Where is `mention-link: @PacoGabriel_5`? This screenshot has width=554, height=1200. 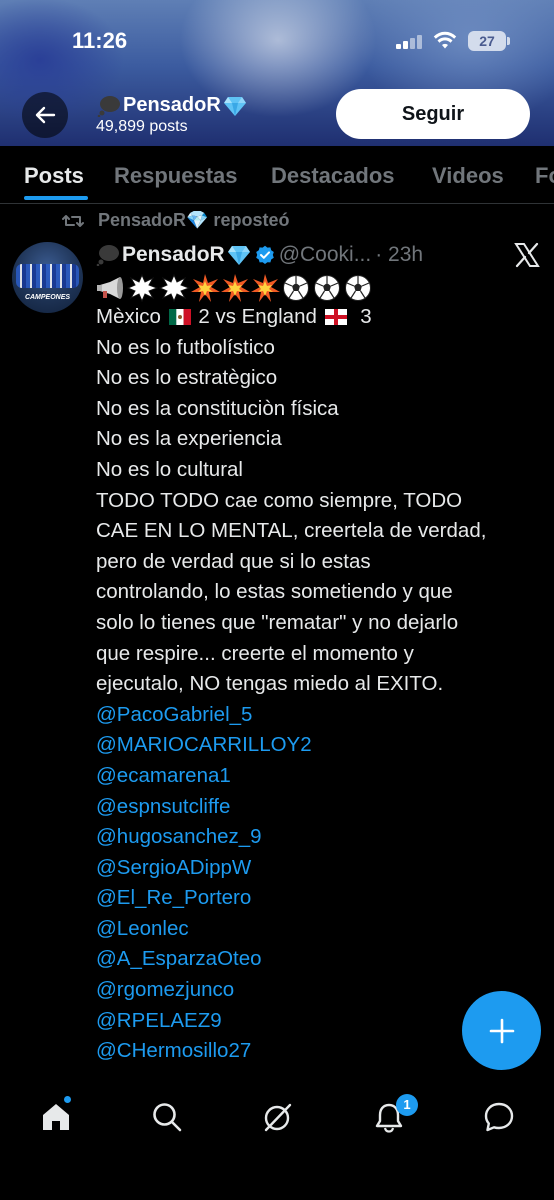 mention-link: @PacoGabriel_5 is located at coordinates (316, 715).